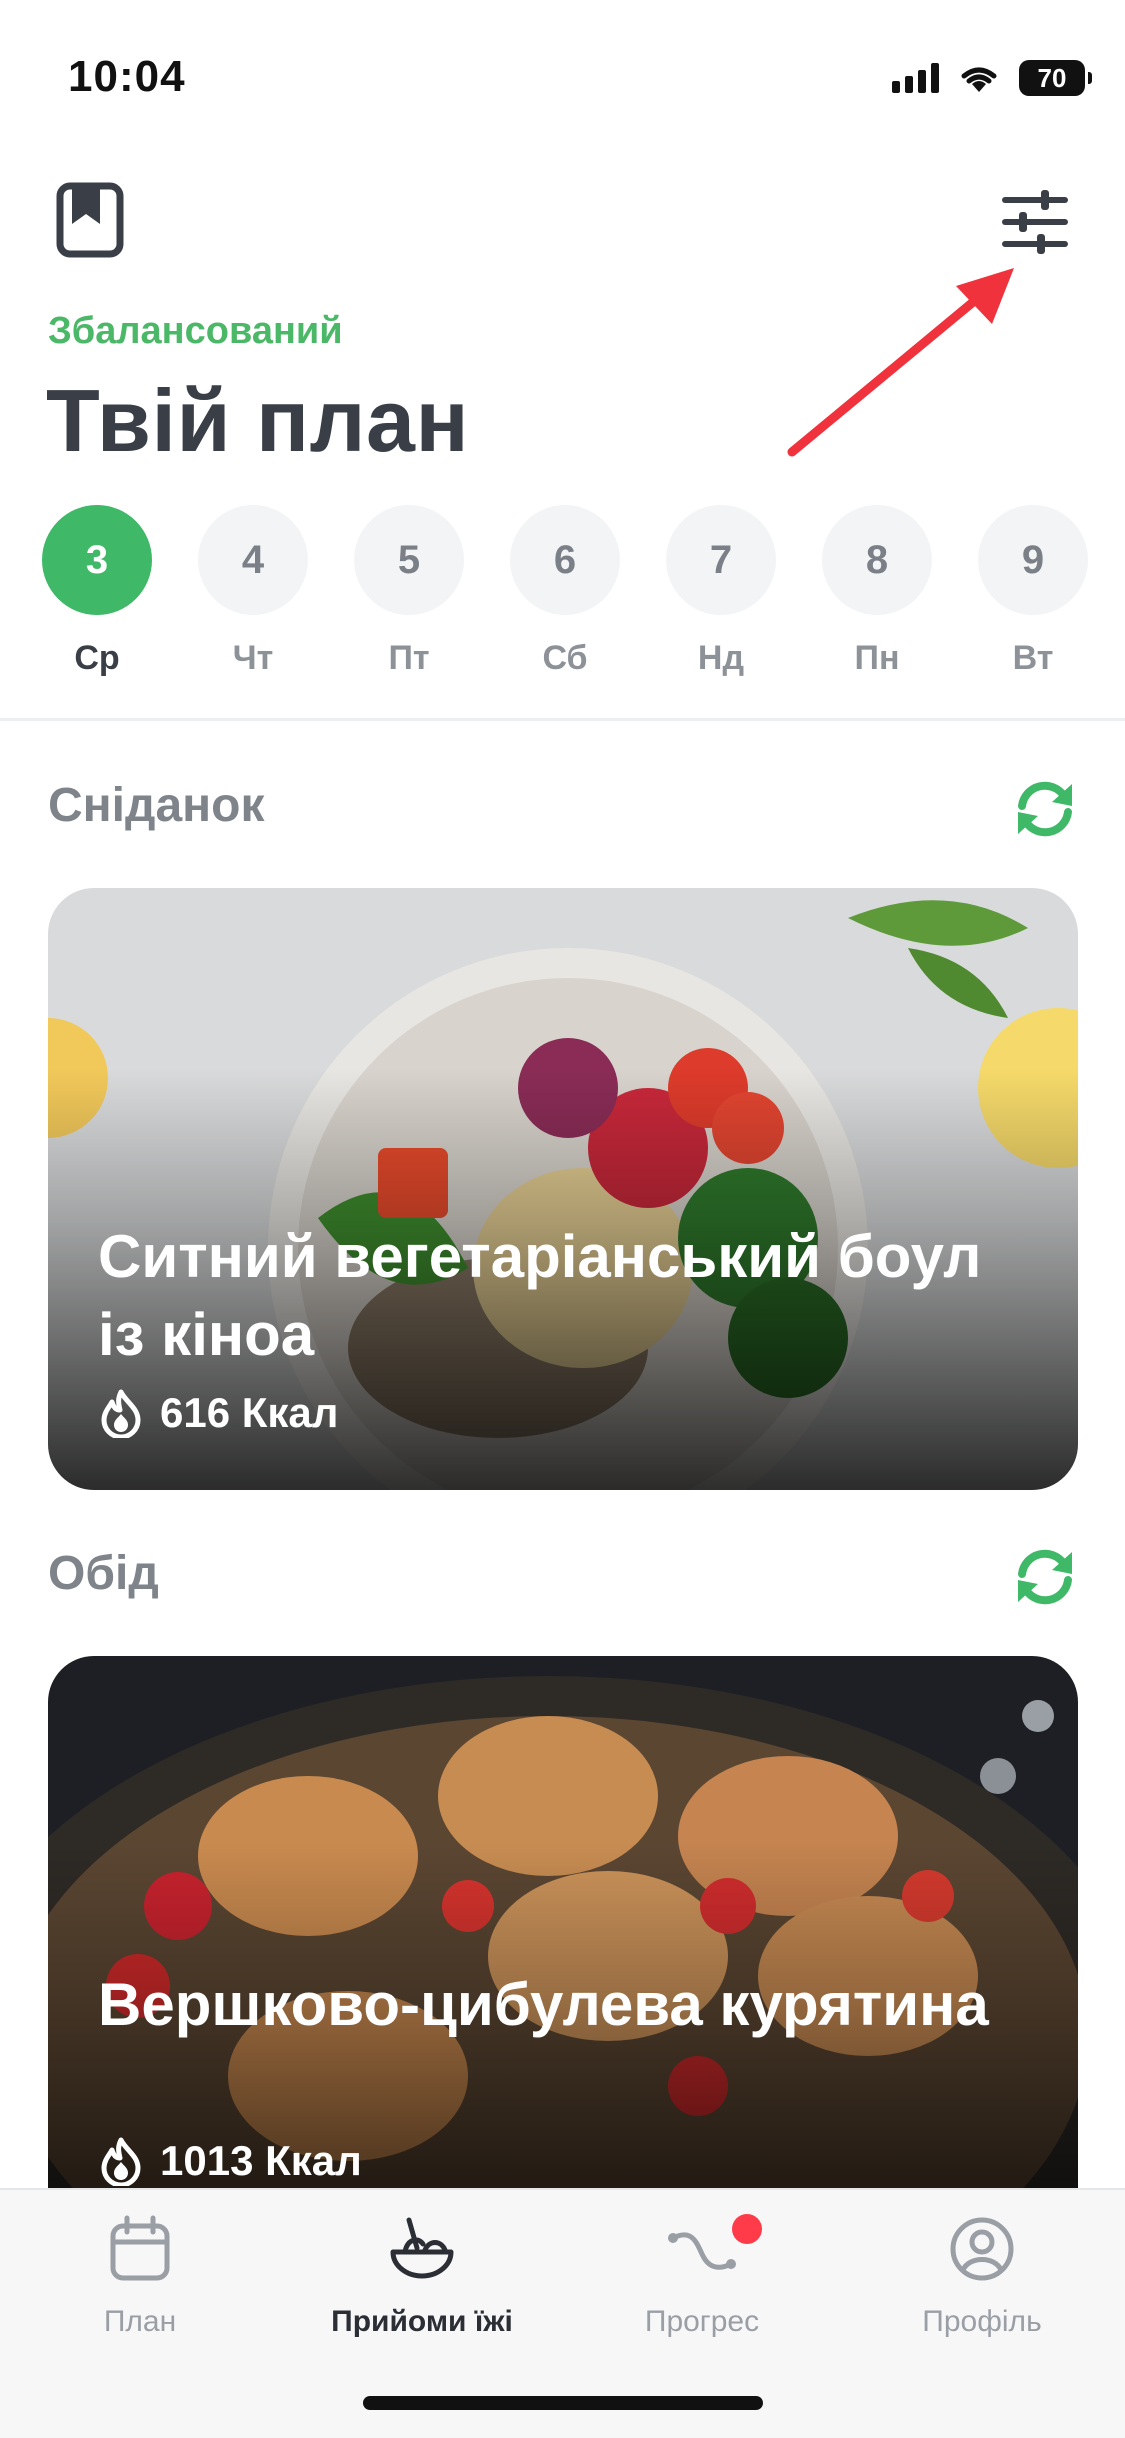 The height and width of the screenshot is (2438, 1125). What do you see at coordinates (747, 2229) in the screenshot?
I see `notification-badge` at bounding box center [747, 2229].